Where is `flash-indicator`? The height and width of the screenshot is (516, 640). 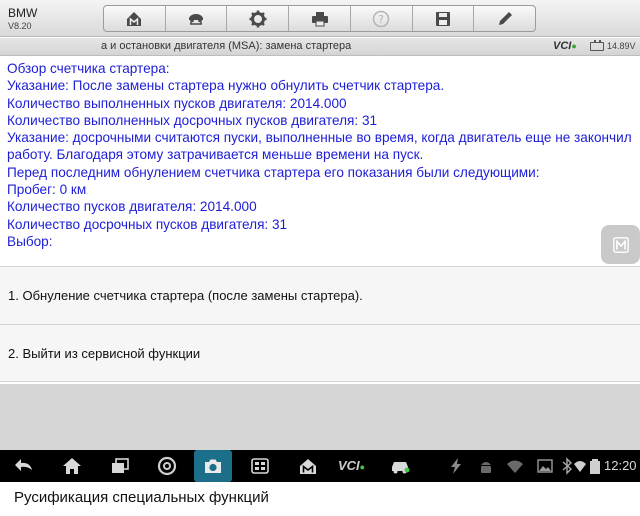 flash-indicator is located at coordinates (456, 466).